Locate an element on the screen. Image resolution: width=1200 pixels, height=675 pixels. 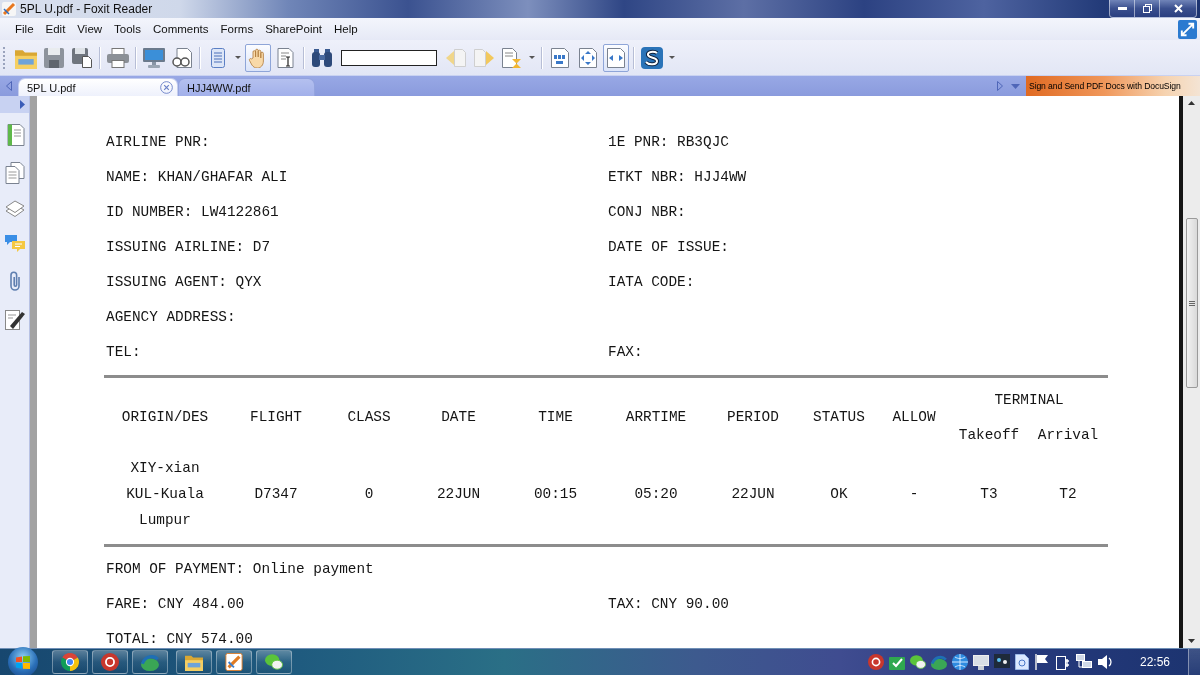
menu-item: Edit is located at coordinates (55, 29).